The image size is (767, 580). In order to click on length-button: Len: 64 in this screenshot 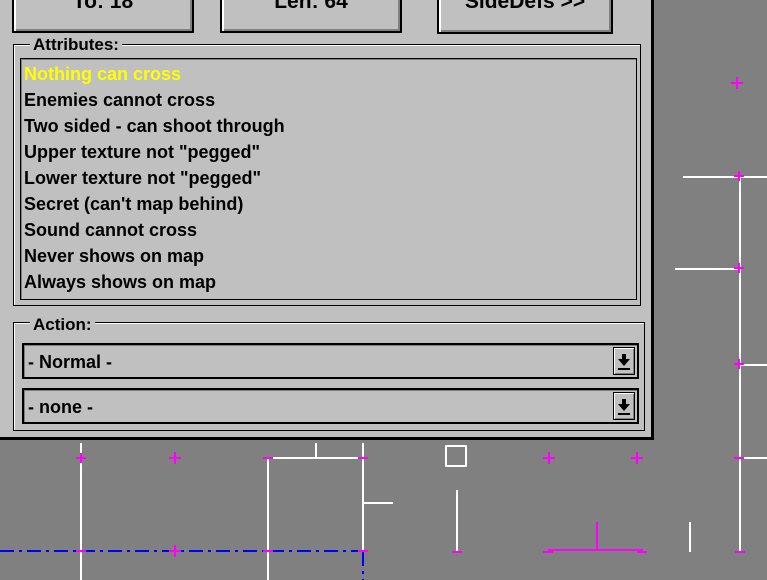, I will do `click(311, 16)`.